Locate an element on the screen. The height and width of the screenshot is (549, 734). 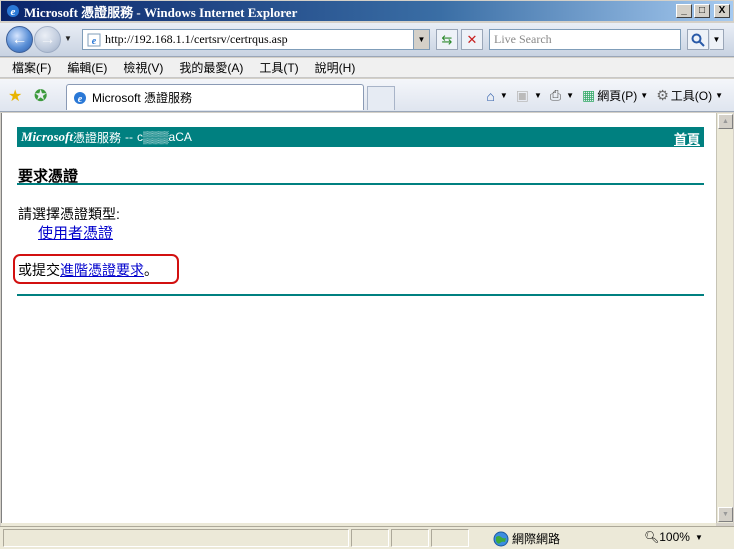
search-input: Live Search is located at coordinates (585, 39).